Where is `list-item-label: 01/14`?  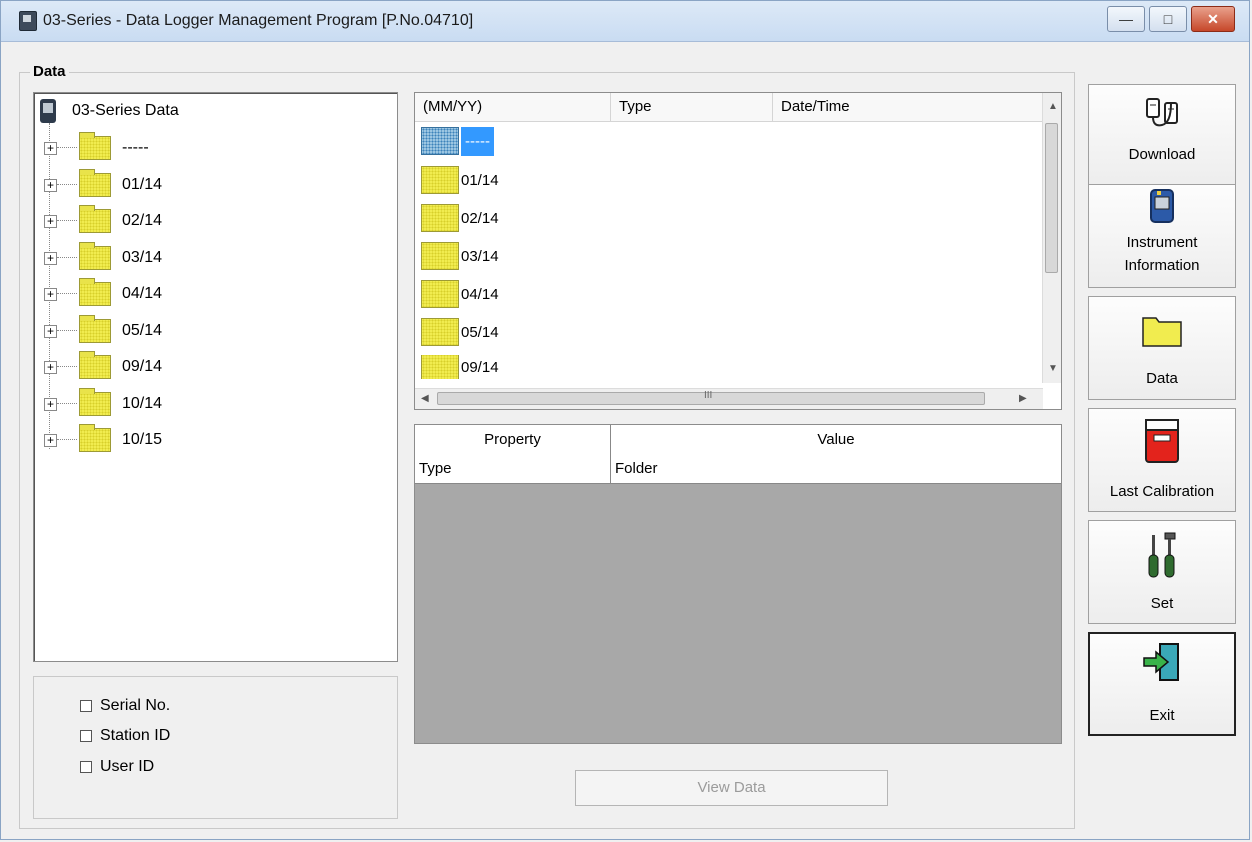
list-item-label: 01/14 is located at coordinates (480, 180).